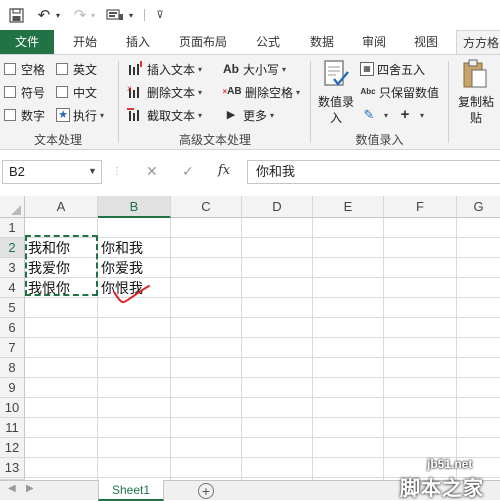  What do you see at coordinates (224, 170) in the screenshot?
I see `insert-function-icon: fx` at bounding box center [224, 170].